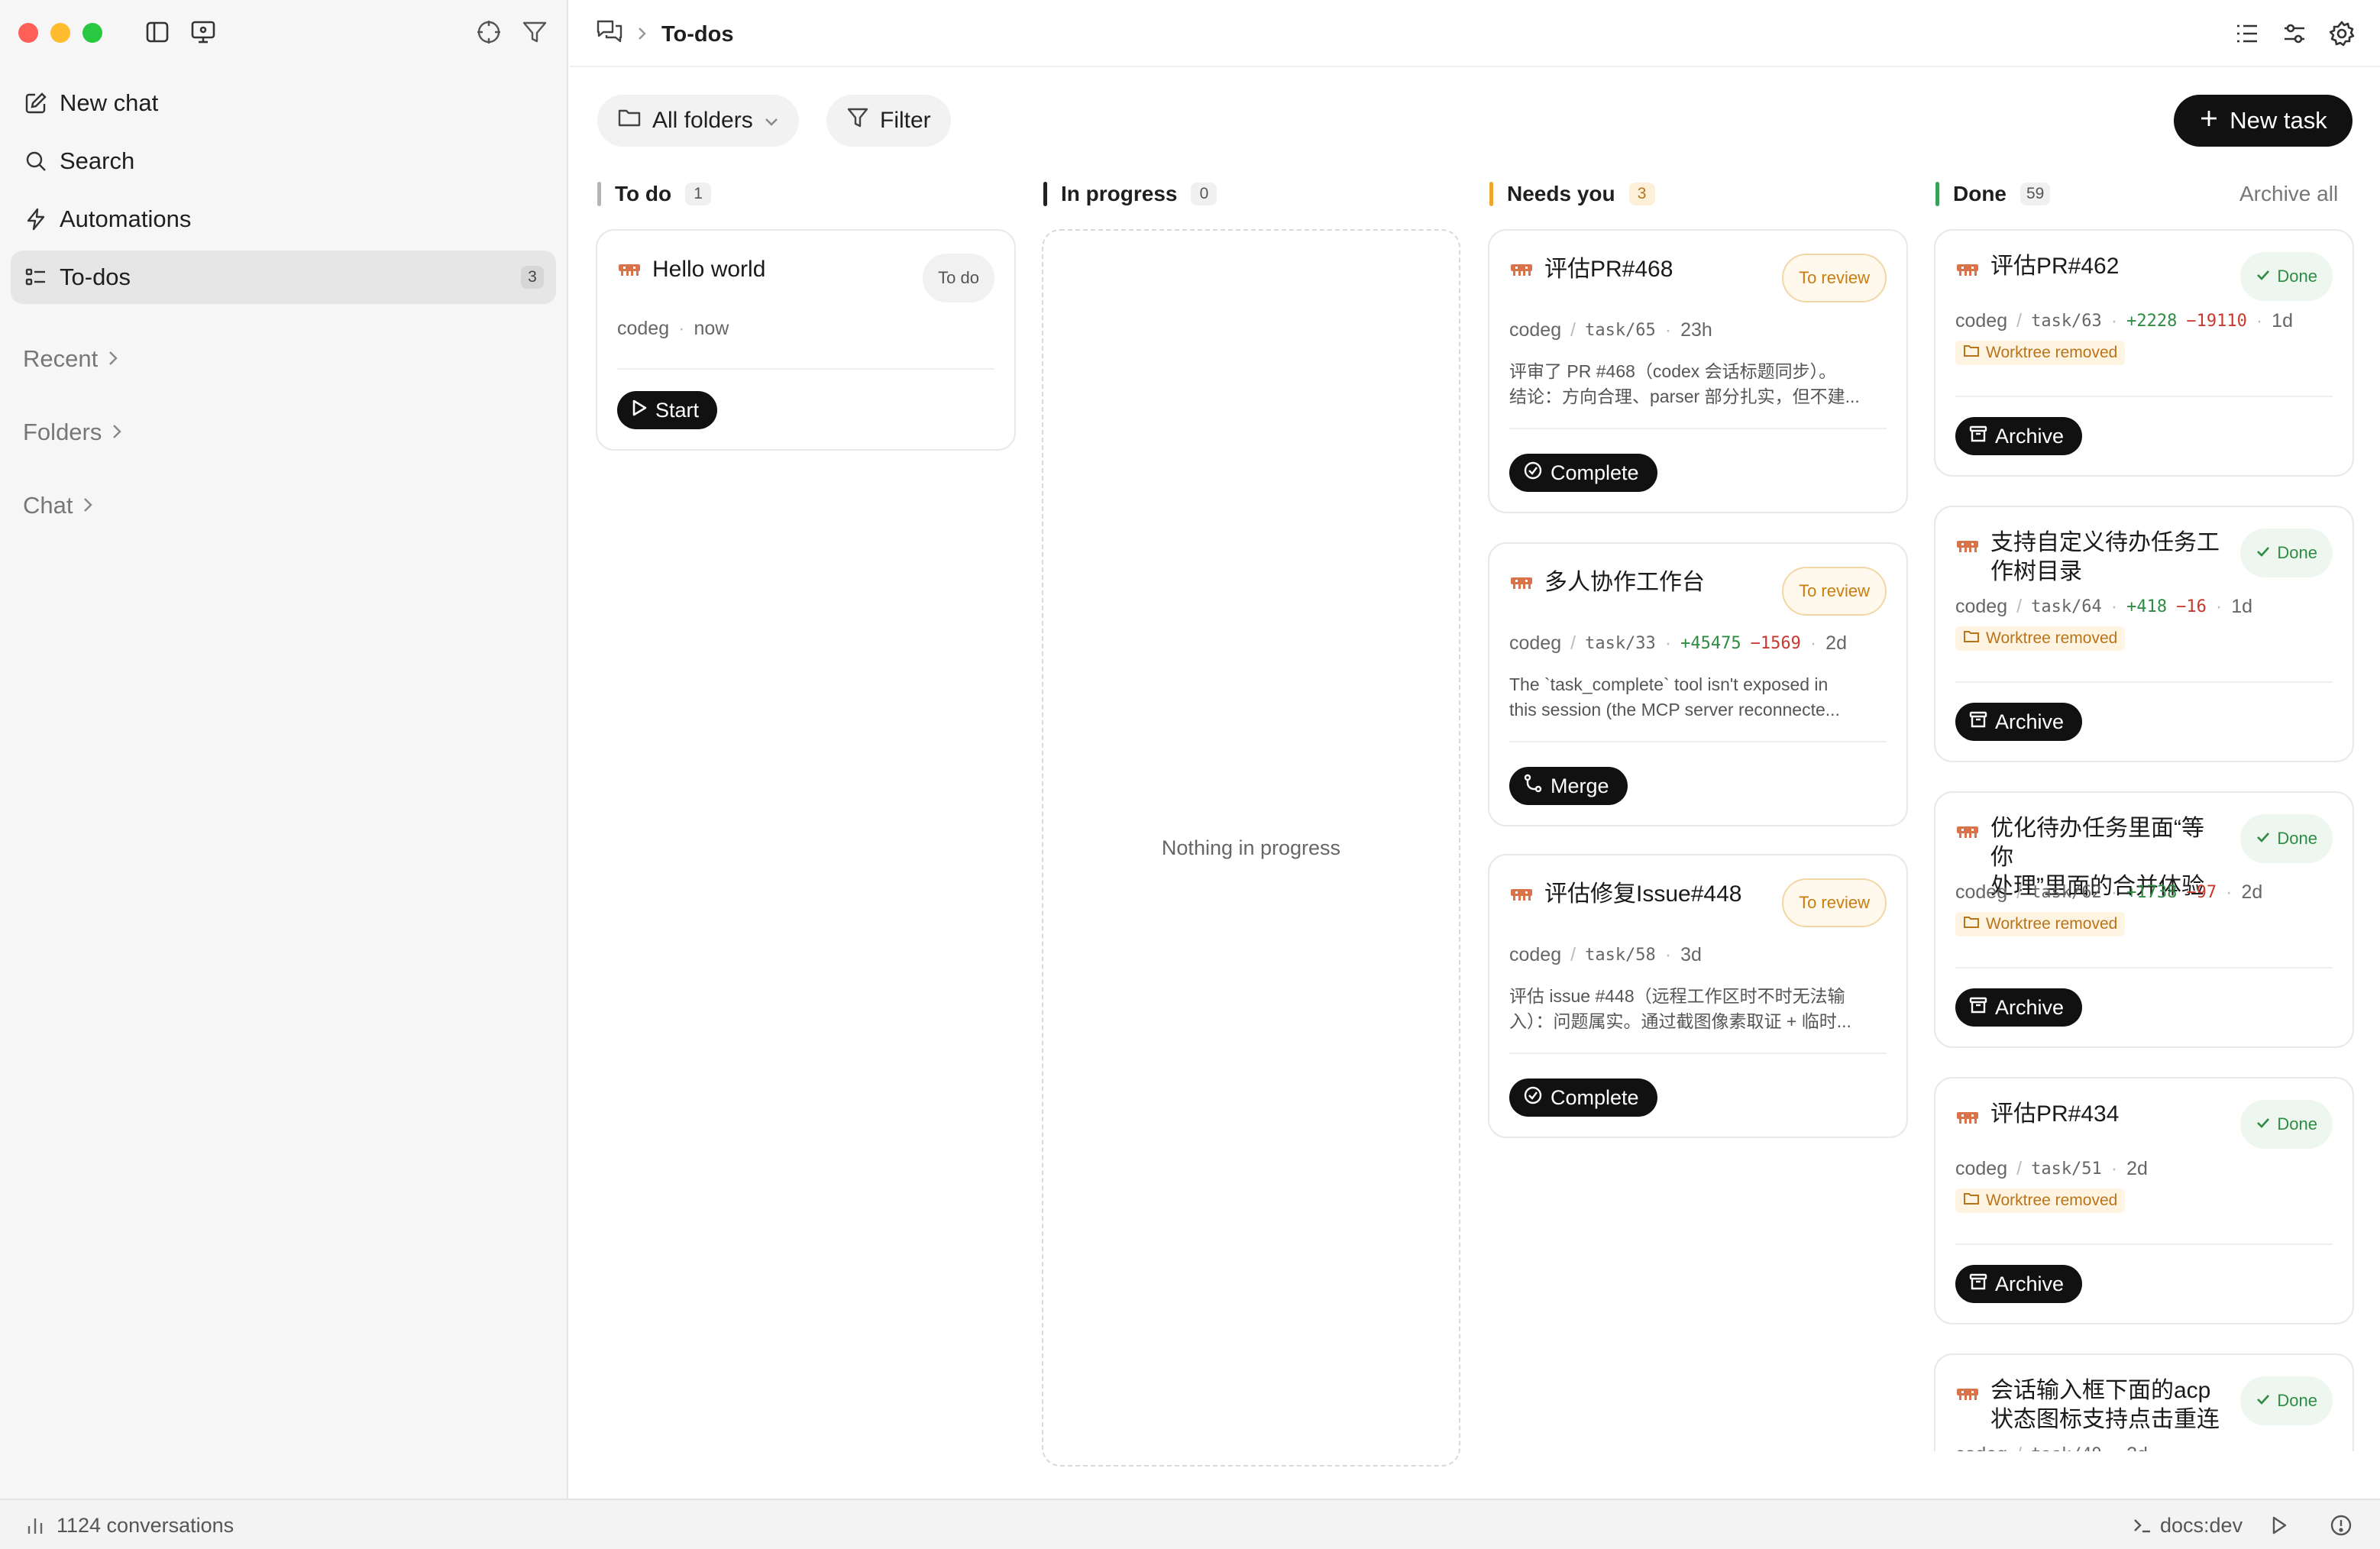  What do you see at coordinates (73, 433) in the screenshot?
I see `section-folders: Folders` at bounding box center [73, 433].